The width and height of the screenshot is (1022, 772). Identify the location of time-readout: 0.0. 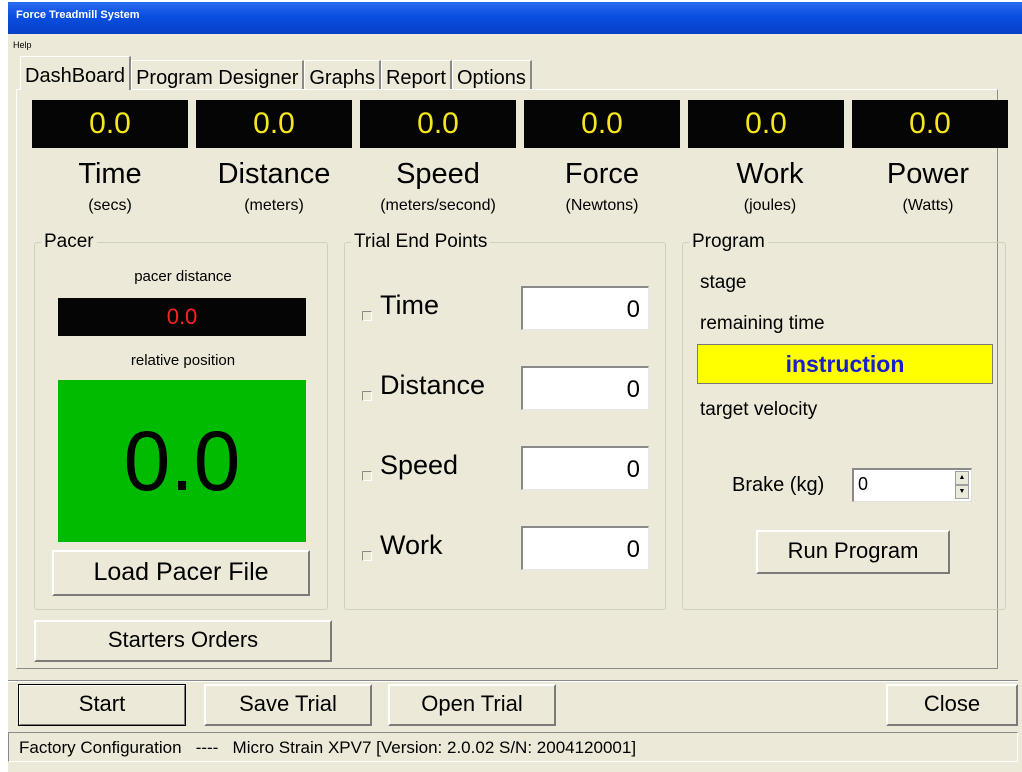
(110, 124).